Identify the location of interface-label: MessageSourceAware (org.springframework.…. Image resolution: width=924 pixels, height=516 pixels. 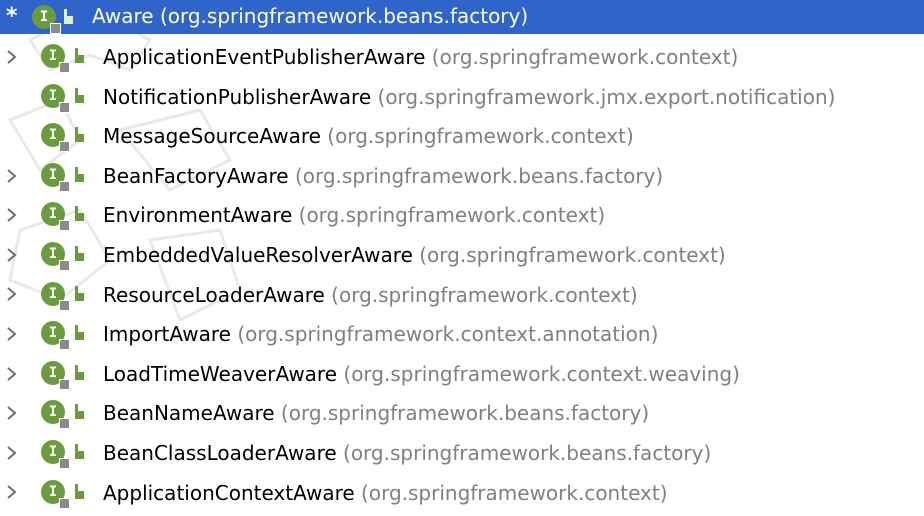
(368, 136).